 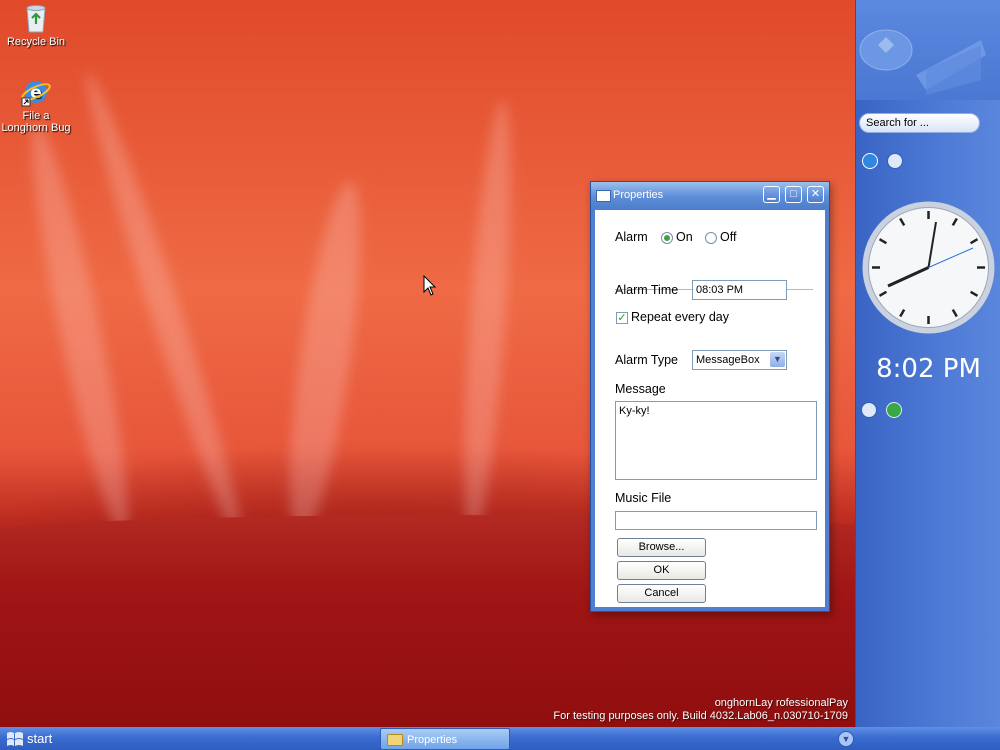 What do you see at coordinates (631, 237) in the screenshot?
I see `alarm-label: Alarm` at bounding box center [631, 237].